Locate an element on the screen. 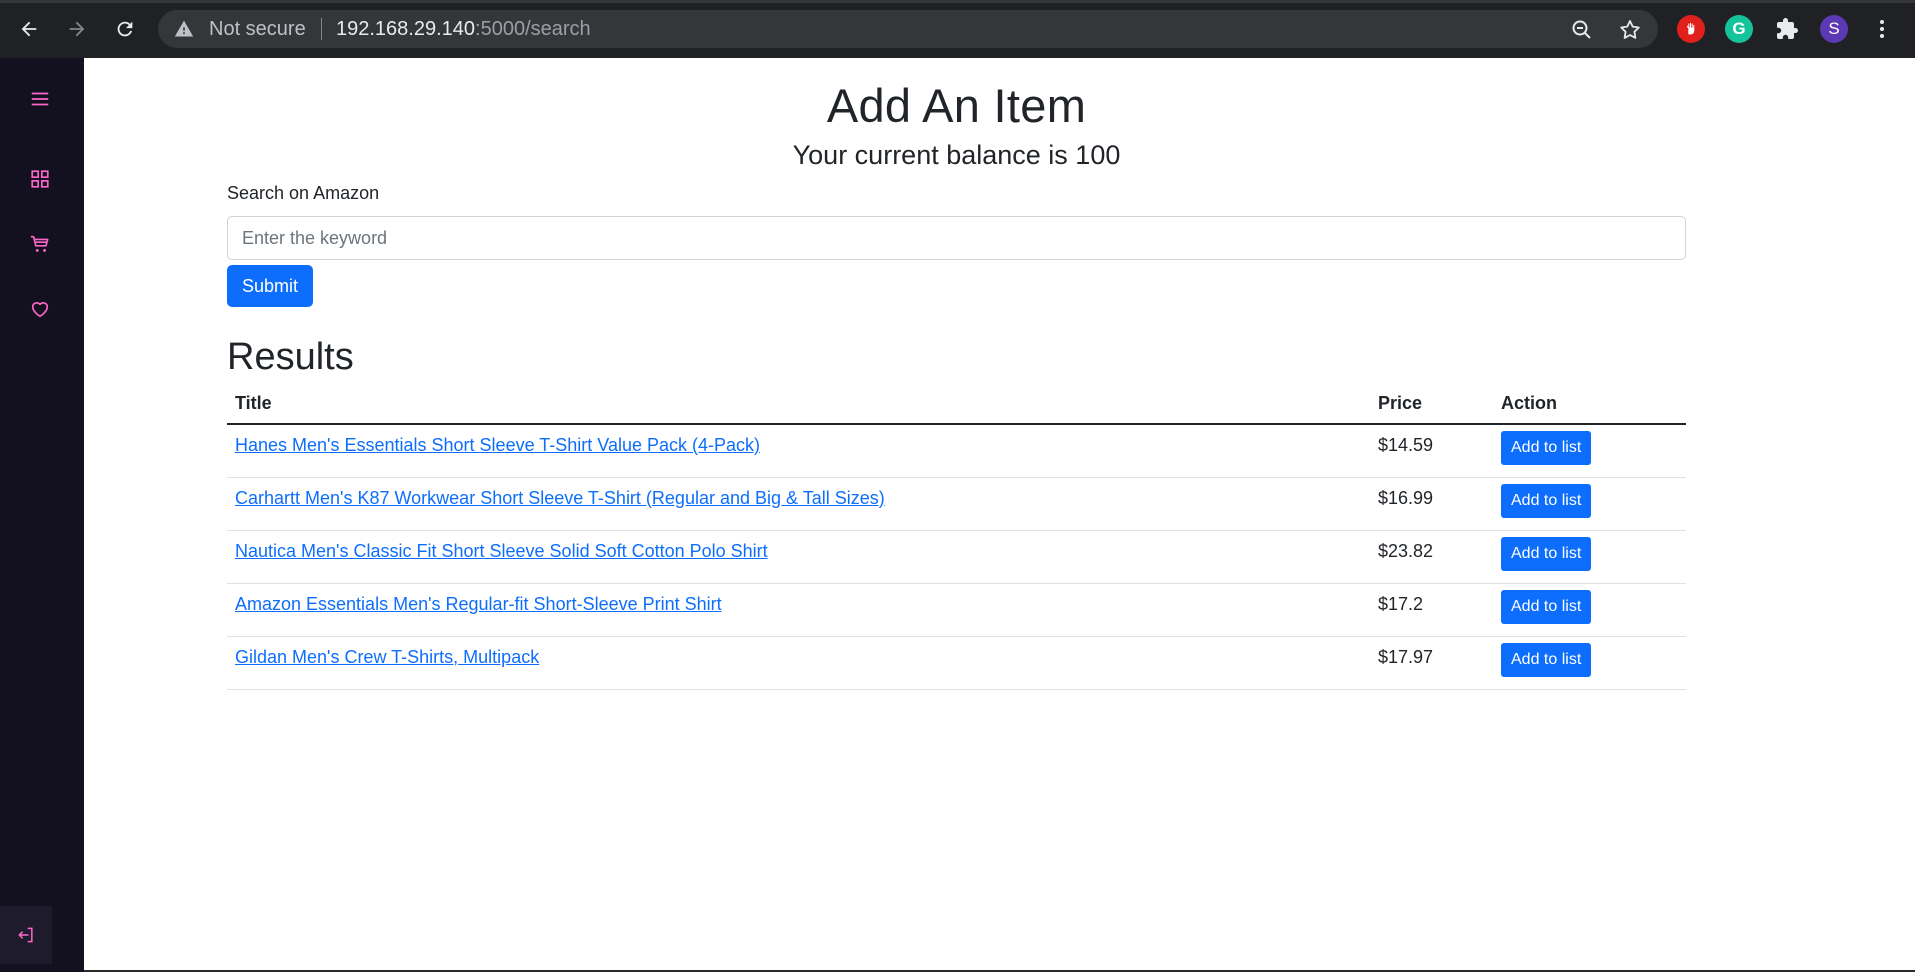 Image resolution: width=1915 pixels, height=972 pixels. back-arrow-icon is located at coordinates (29, 29).